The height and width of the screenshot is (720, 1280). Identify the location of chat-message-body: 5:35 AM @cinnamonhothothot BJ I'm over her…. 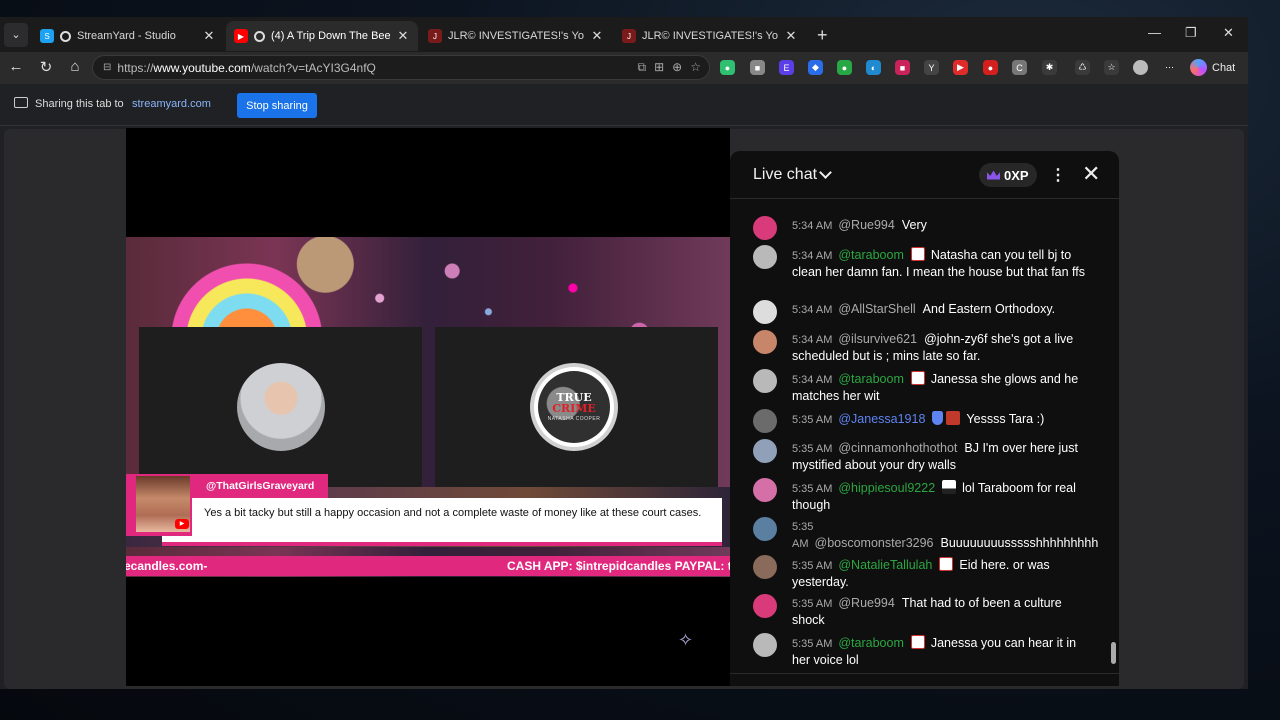
(942, 457).